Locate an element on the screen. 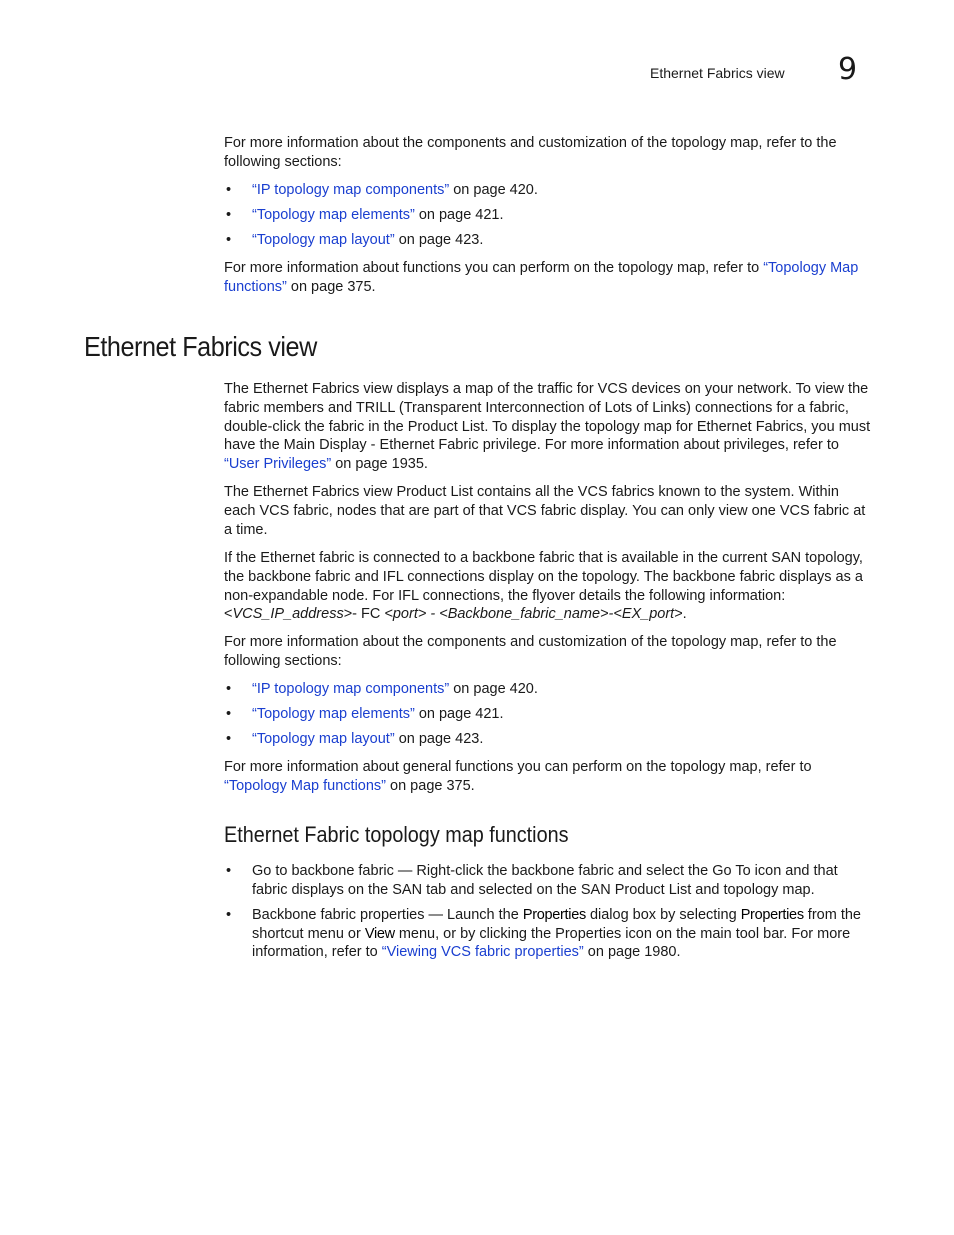 The height and width of the screenshot is (1235, 954). ui-term-view: View is located at coordinates (379, 933).